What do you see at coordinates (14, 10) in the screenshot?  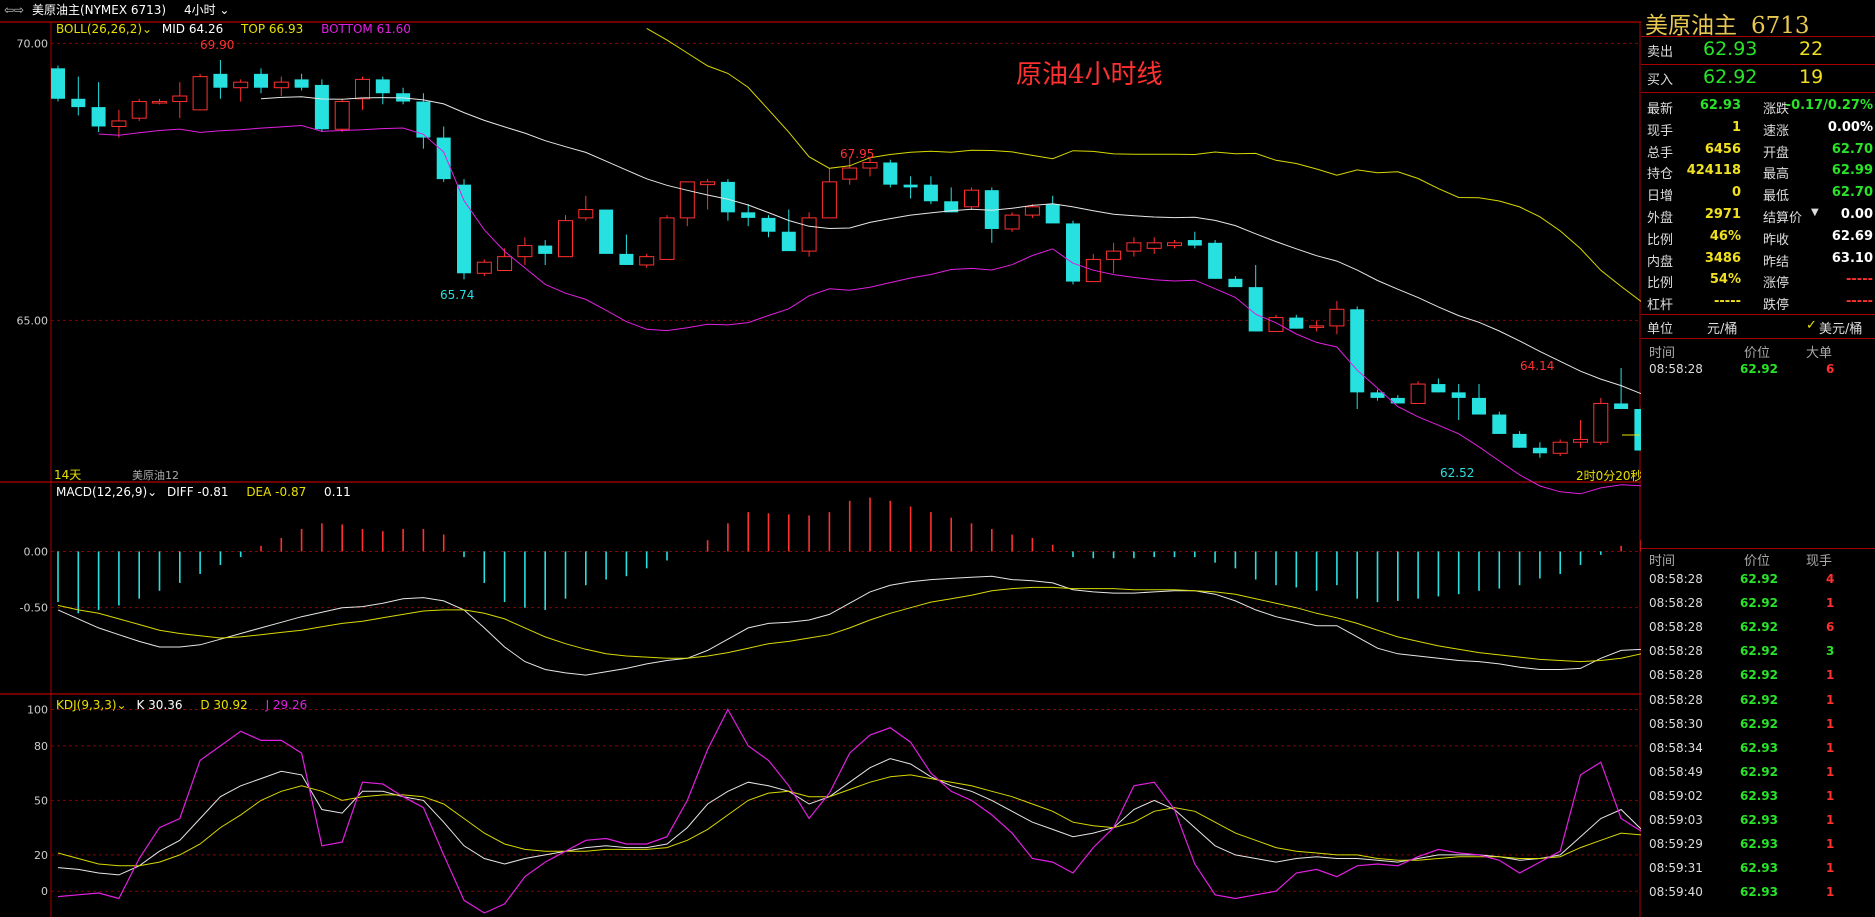 I see `window-icon: ⇦⇨` at bounding box center [14, 10].